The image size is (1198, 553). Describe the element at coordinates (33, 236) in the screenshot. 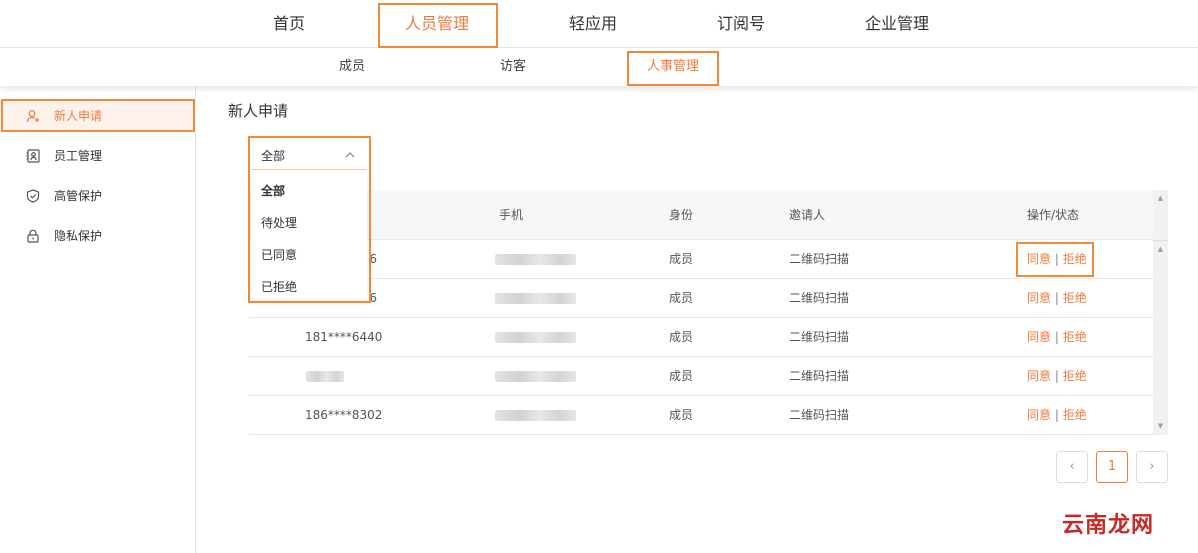

I see `lock-icon` at that location.